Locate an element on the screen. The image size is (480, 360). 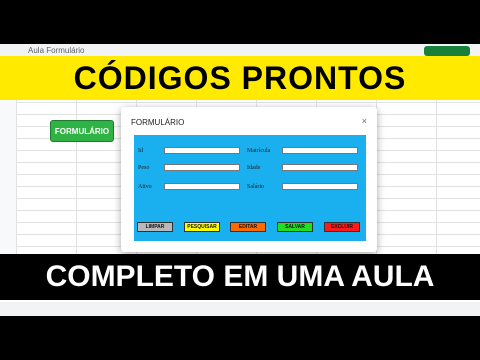
bottom-banner: COMPLETO EM UMA AULA is located at coordinates (240, 277).